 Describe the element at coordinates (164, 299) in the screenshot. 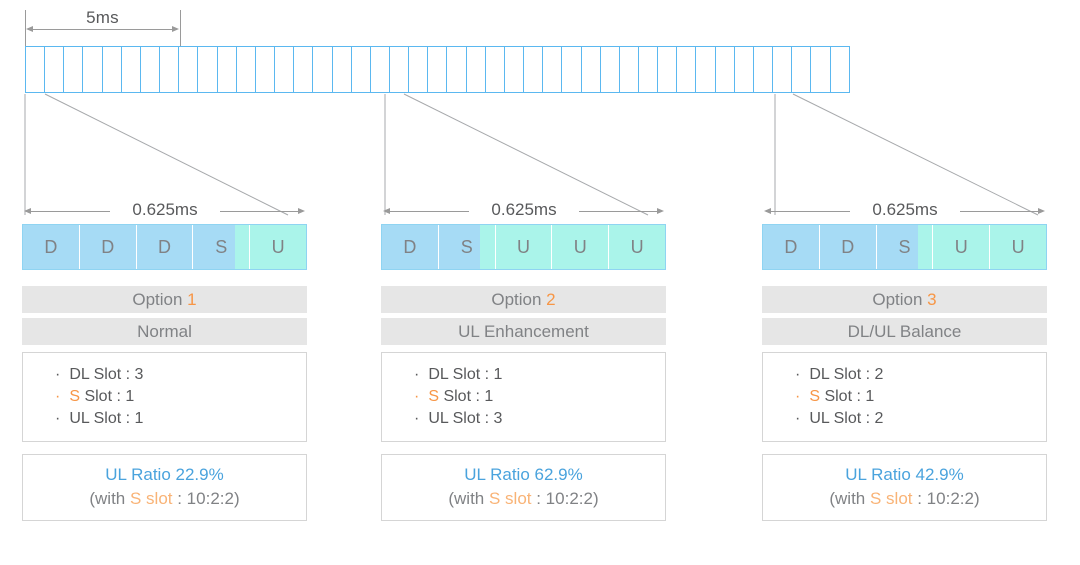

I see `option-title: Option 1` at that location.